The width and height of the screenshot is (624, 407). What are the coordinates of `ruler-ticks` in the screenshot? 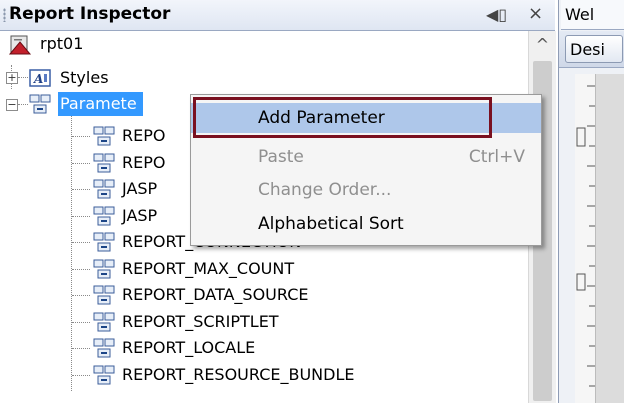 It's located at (585, 236).